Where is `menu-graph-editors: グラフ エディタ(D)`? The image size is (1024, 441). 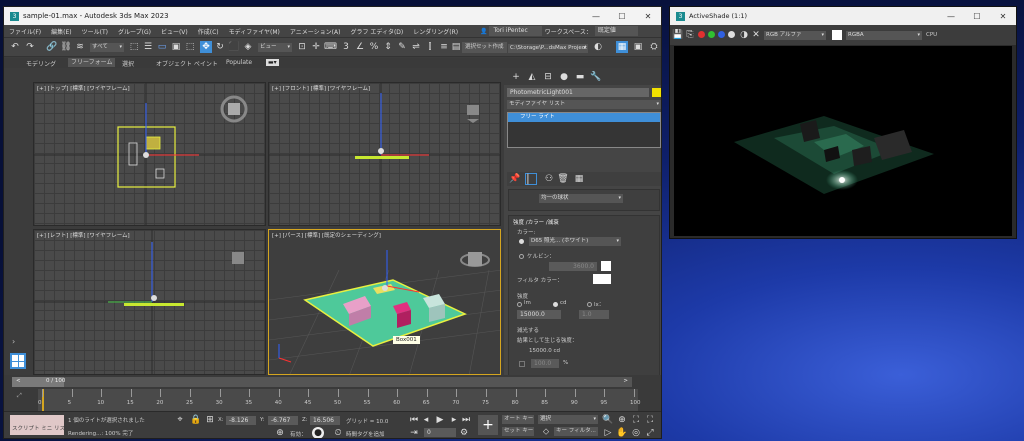 menu-graph-editors: グラフ エディタ(D) is located at coordinates (376, 31).